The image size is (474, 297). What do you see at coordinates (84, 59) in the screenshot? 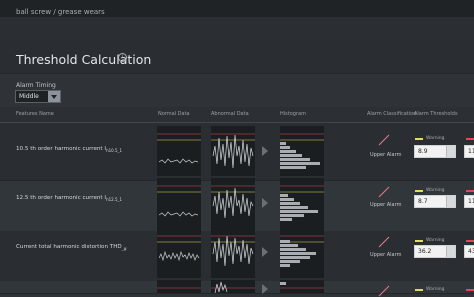
I see `page-title: Threshold Calculation` at bounding box center [84, 59].